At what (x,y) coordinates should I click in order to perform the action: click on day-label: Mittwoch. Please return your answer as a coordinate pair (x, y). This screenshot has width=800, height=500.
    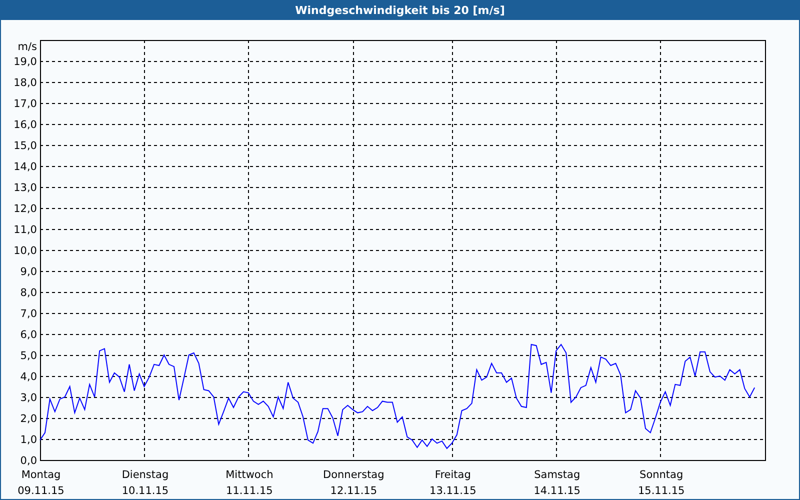
    Looking at the image, I should click on (250, 475).